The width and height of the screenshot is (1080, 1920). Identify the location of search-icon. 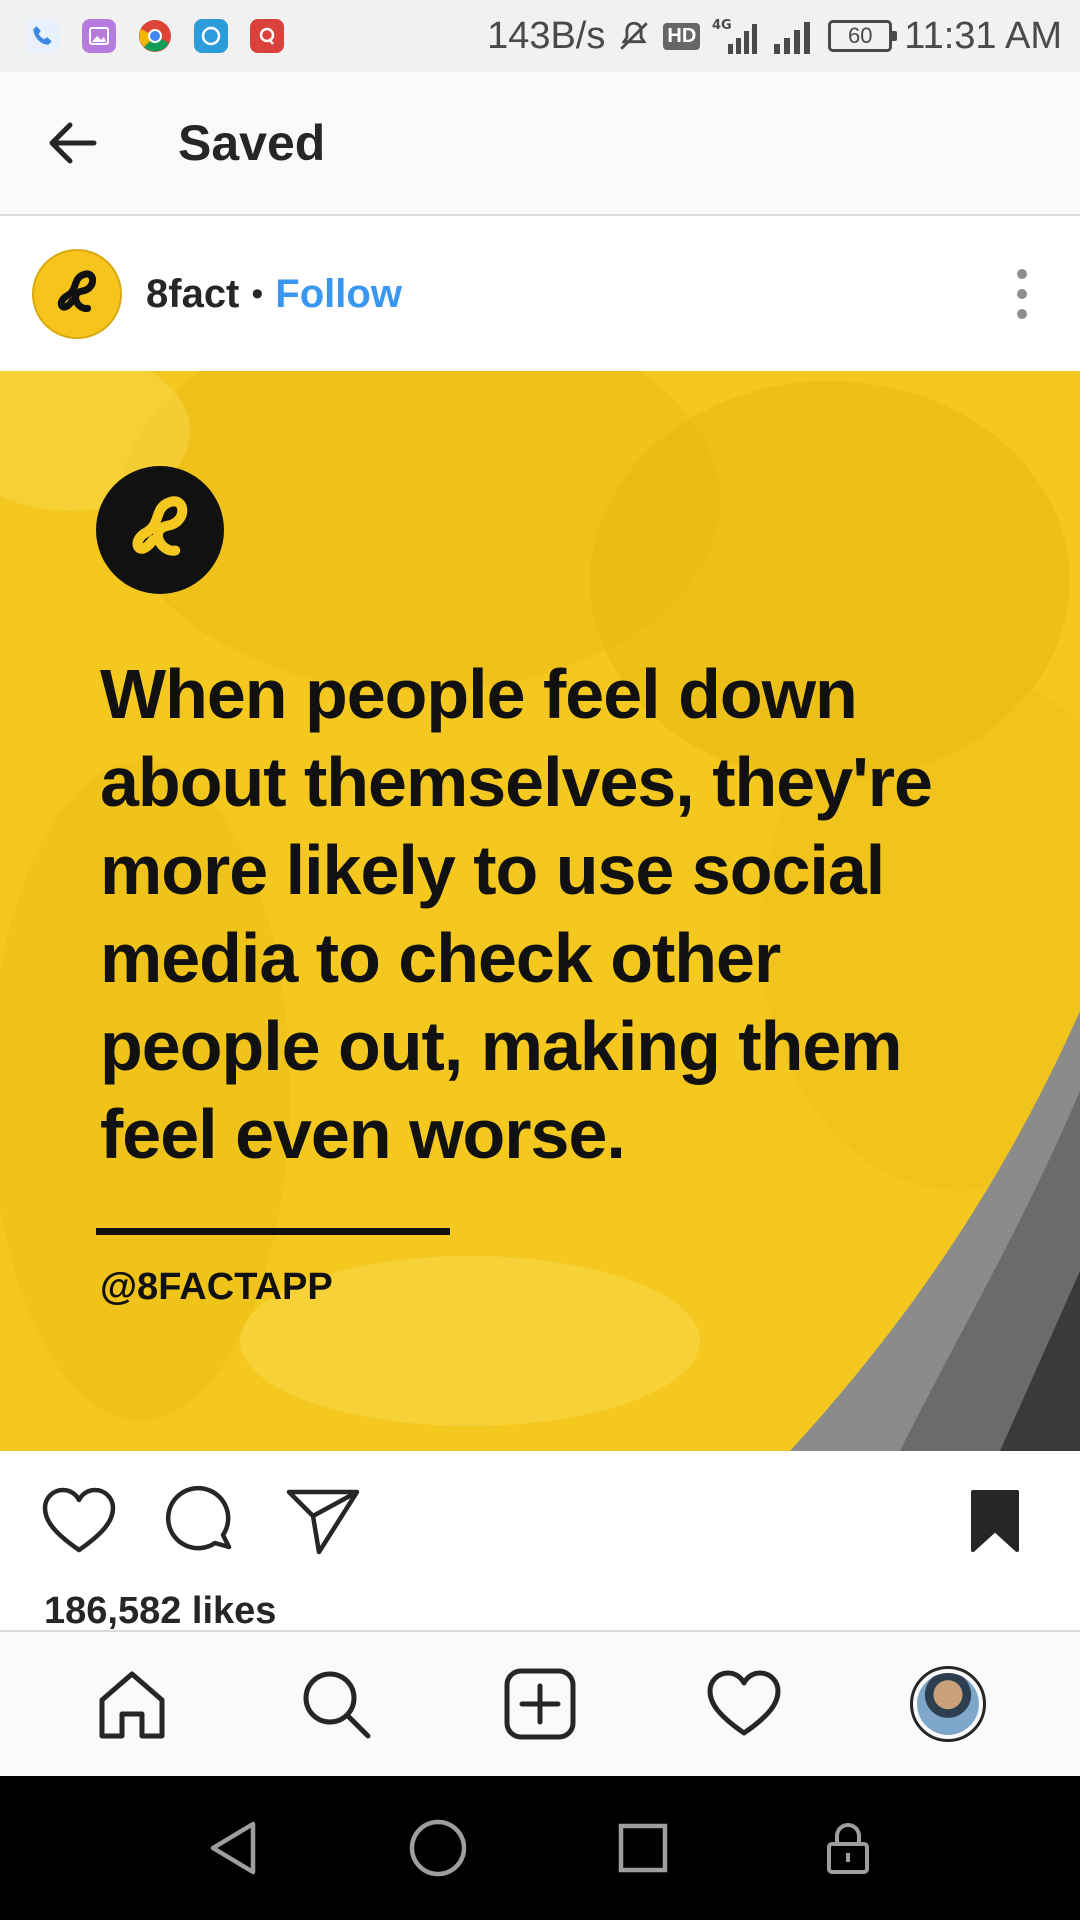
(337, 1705).